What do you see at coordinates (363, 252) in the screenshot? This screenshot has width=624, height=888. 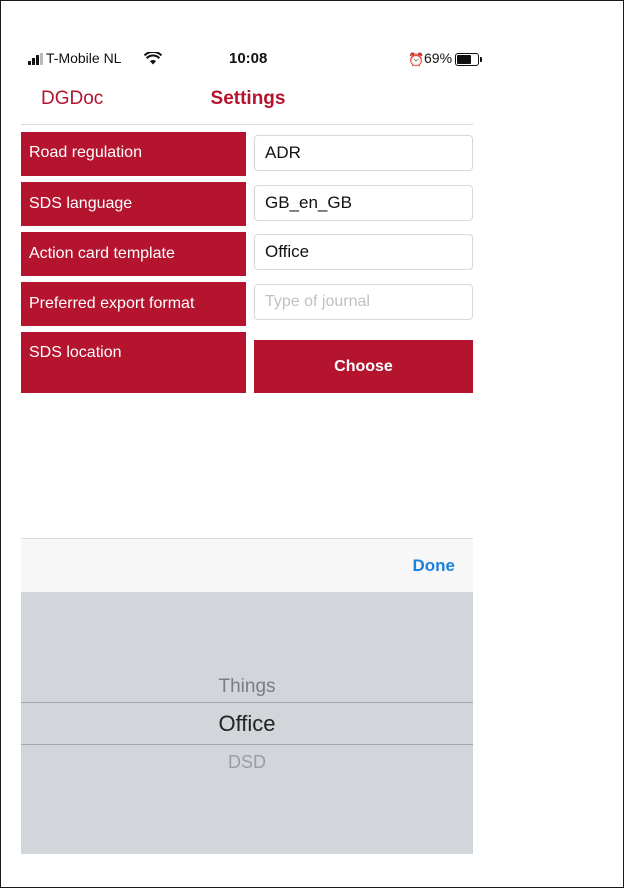 I see `action-card-template-field: Office` at bounding box center [363, 252].